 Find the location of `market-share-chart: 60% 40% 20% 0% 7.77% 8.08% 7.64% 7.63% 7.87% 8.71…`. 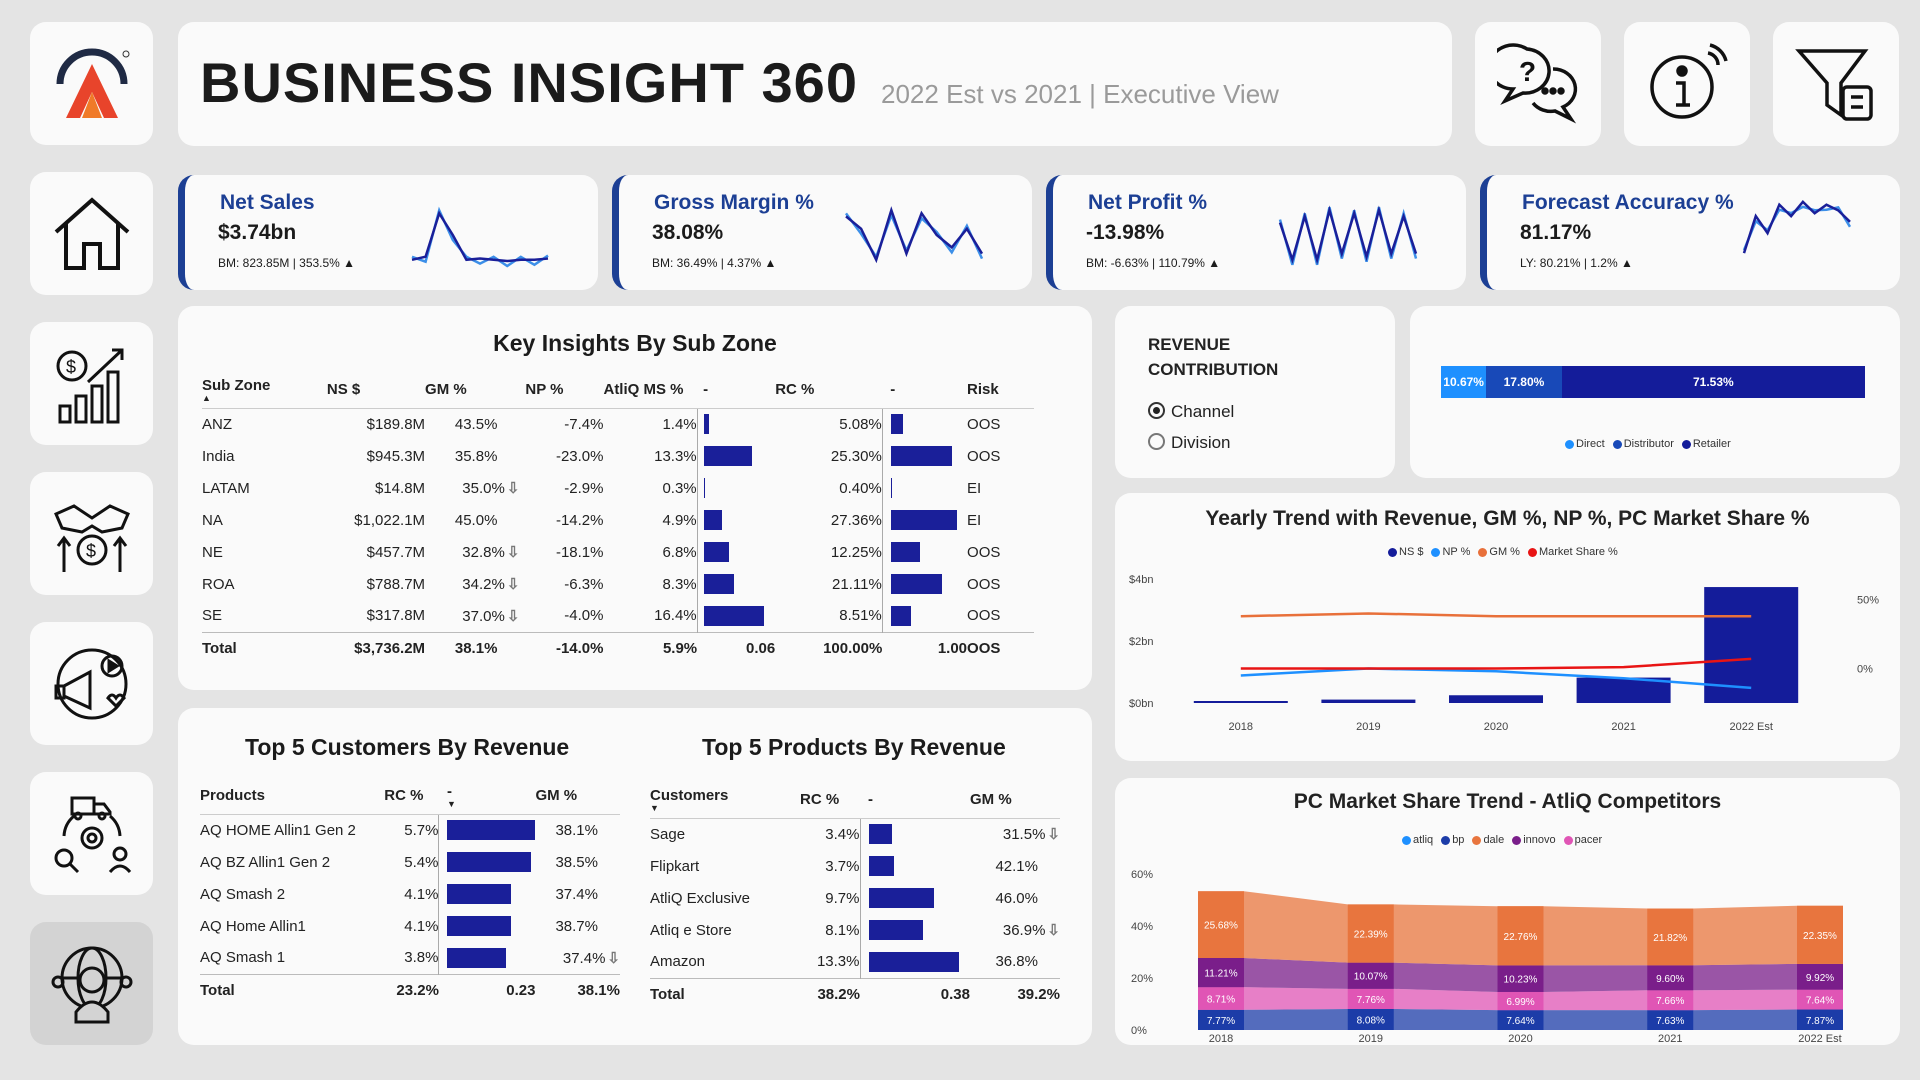

market-share-chart: 60% 40% 20% 0% 7.77% 8.08% 7.64% 7.63% 7.87% 8.71… is located at coordinates (1507, 949).